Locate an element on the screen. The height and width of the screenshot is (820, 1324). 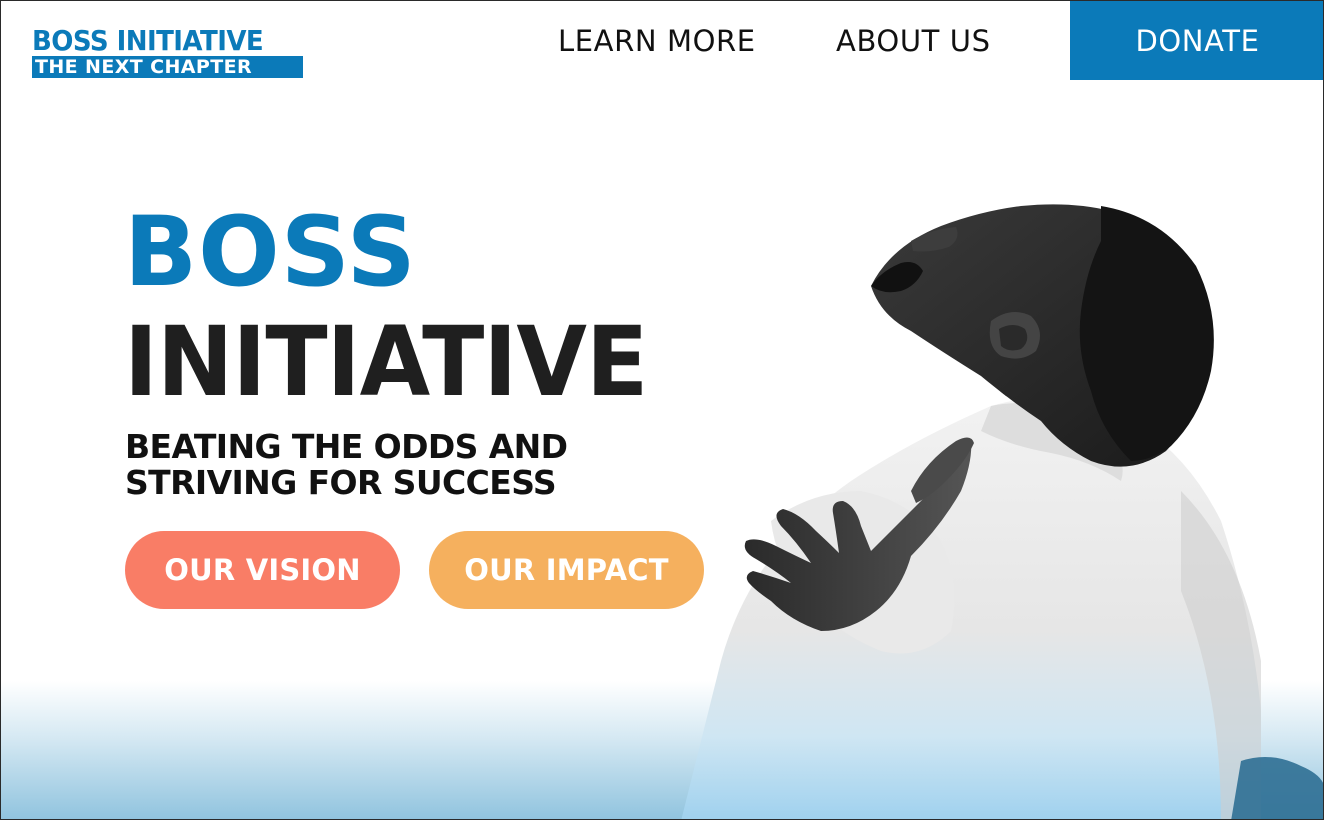
hero-tagline-line1: BEATING THE ODDS AND is located at coordinates (346, 446).